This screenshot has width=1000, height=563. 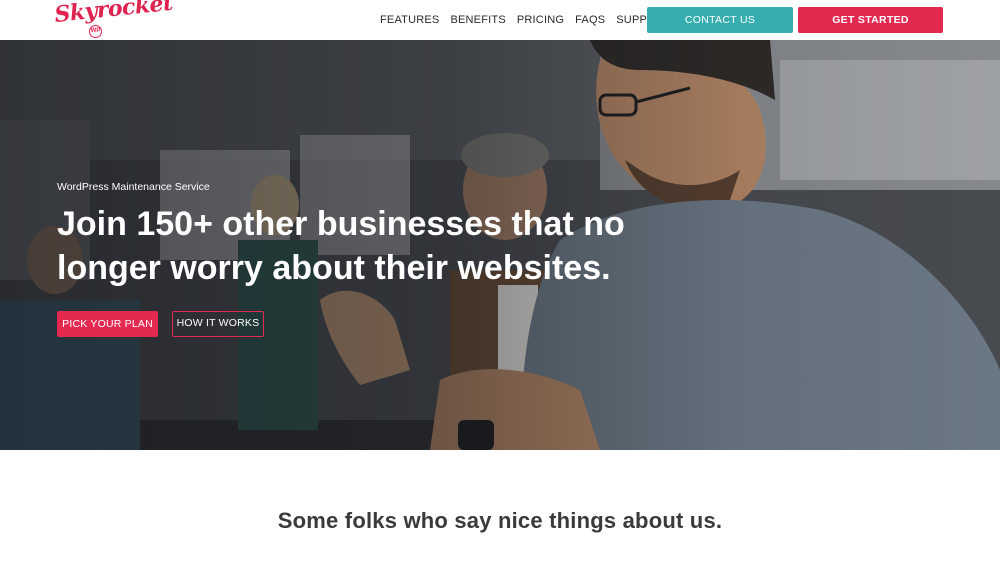 I want to click on nav-item-benefits: BENEFITS, so click(x=477, y=20).